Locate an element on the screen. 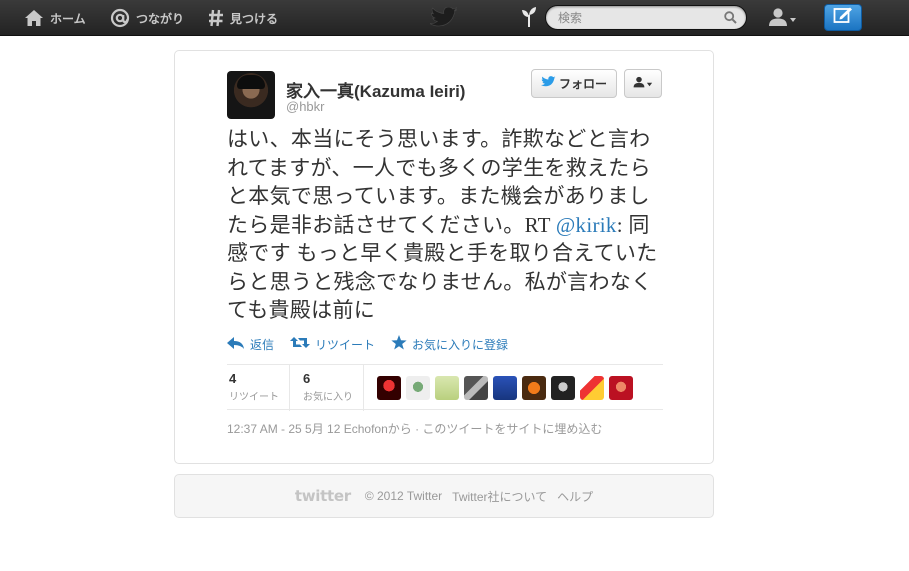 The width and height of the screenshot is (909, 571). page-footer: twitter © 2012 Twitter Twitter社について ヘルプ is located at coordinates (444, 496).